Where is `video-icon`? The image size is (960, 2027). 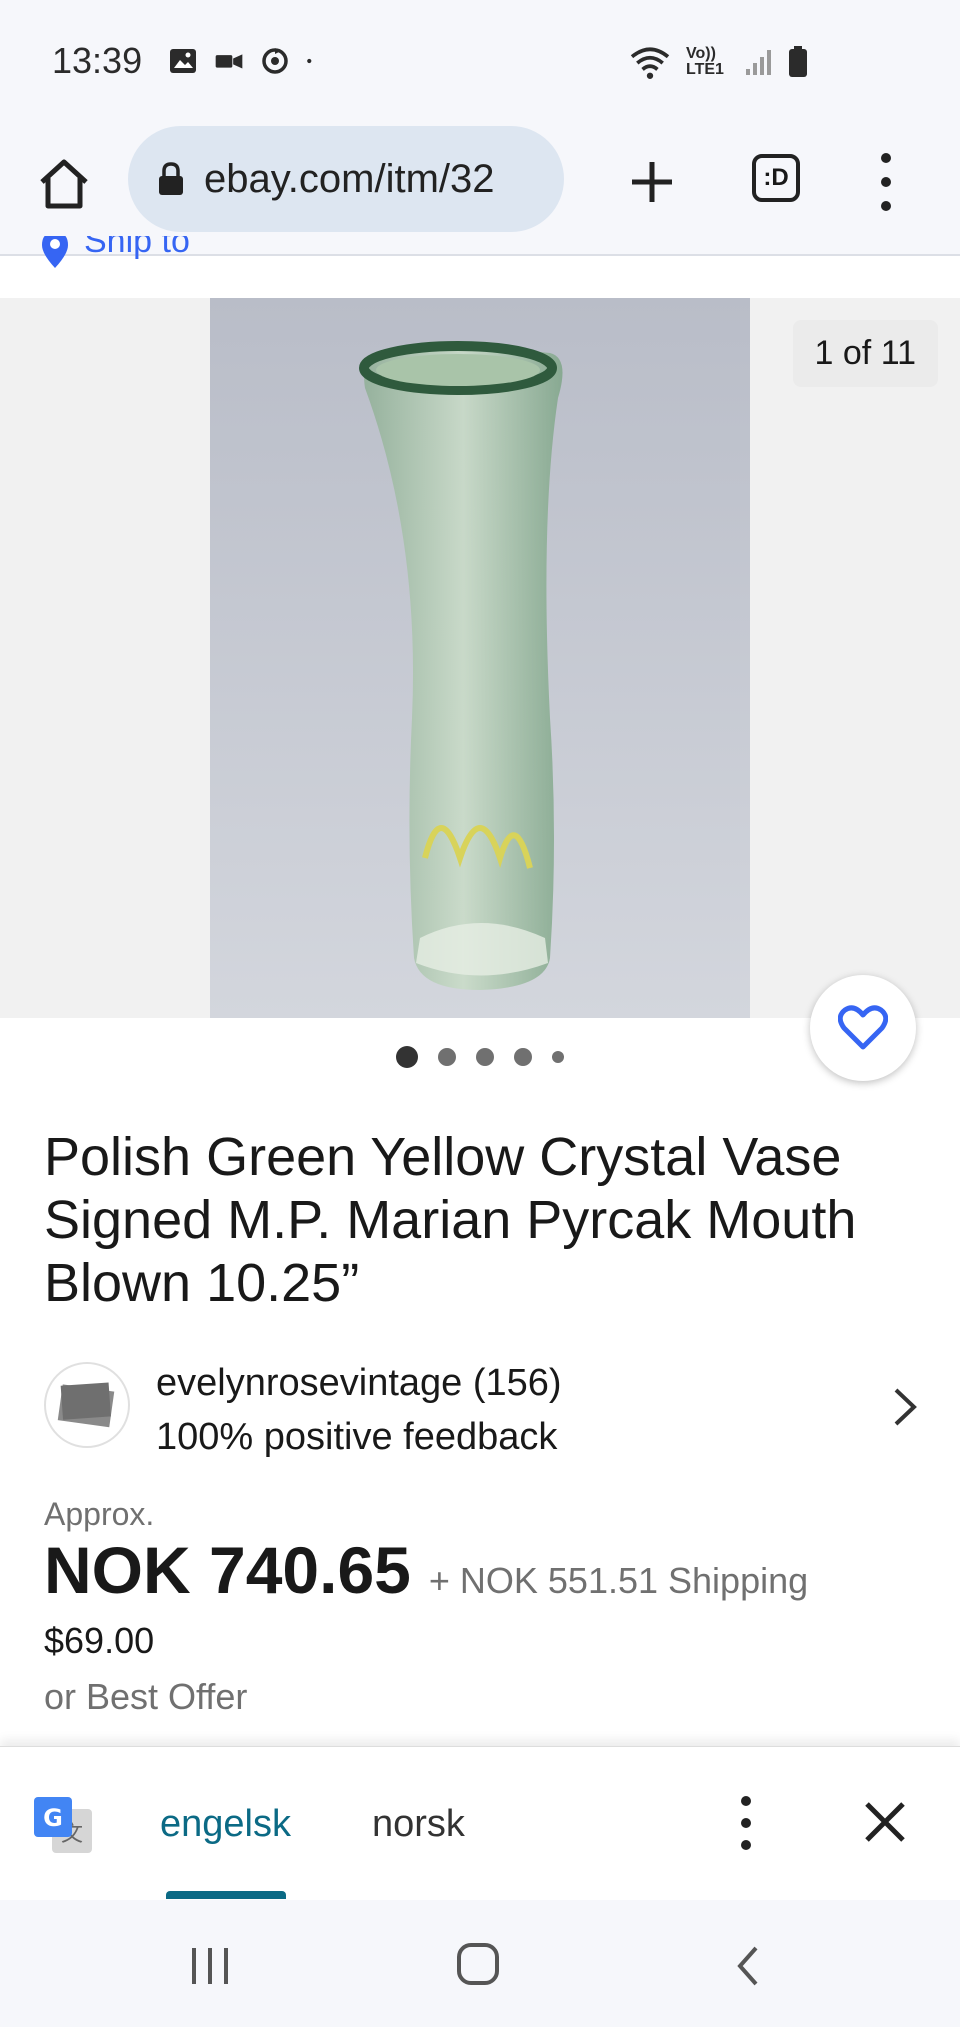 video-icon is located at coordinates (229, 61).